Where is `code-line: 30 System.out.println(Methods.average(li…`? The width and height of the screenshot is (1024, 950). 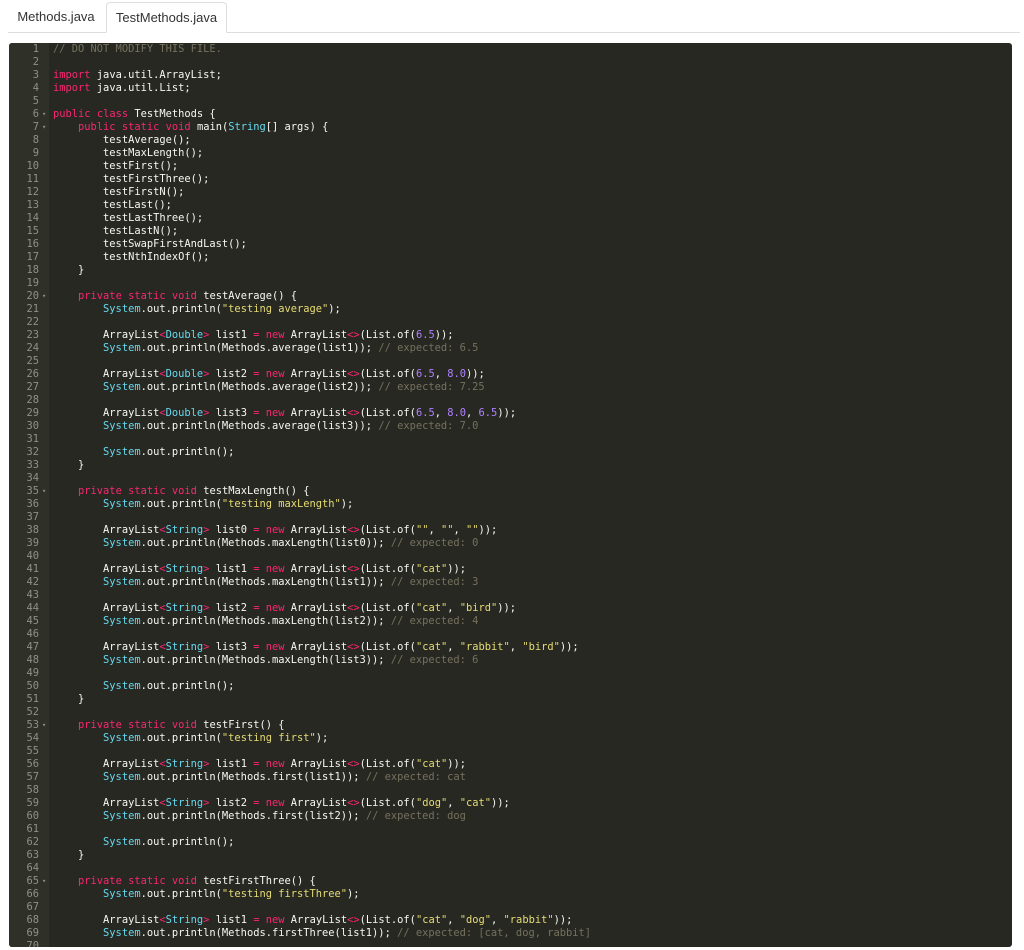
code-line: 30 System.out.println(Methods.average(li… is located at coordinates (510, 426).